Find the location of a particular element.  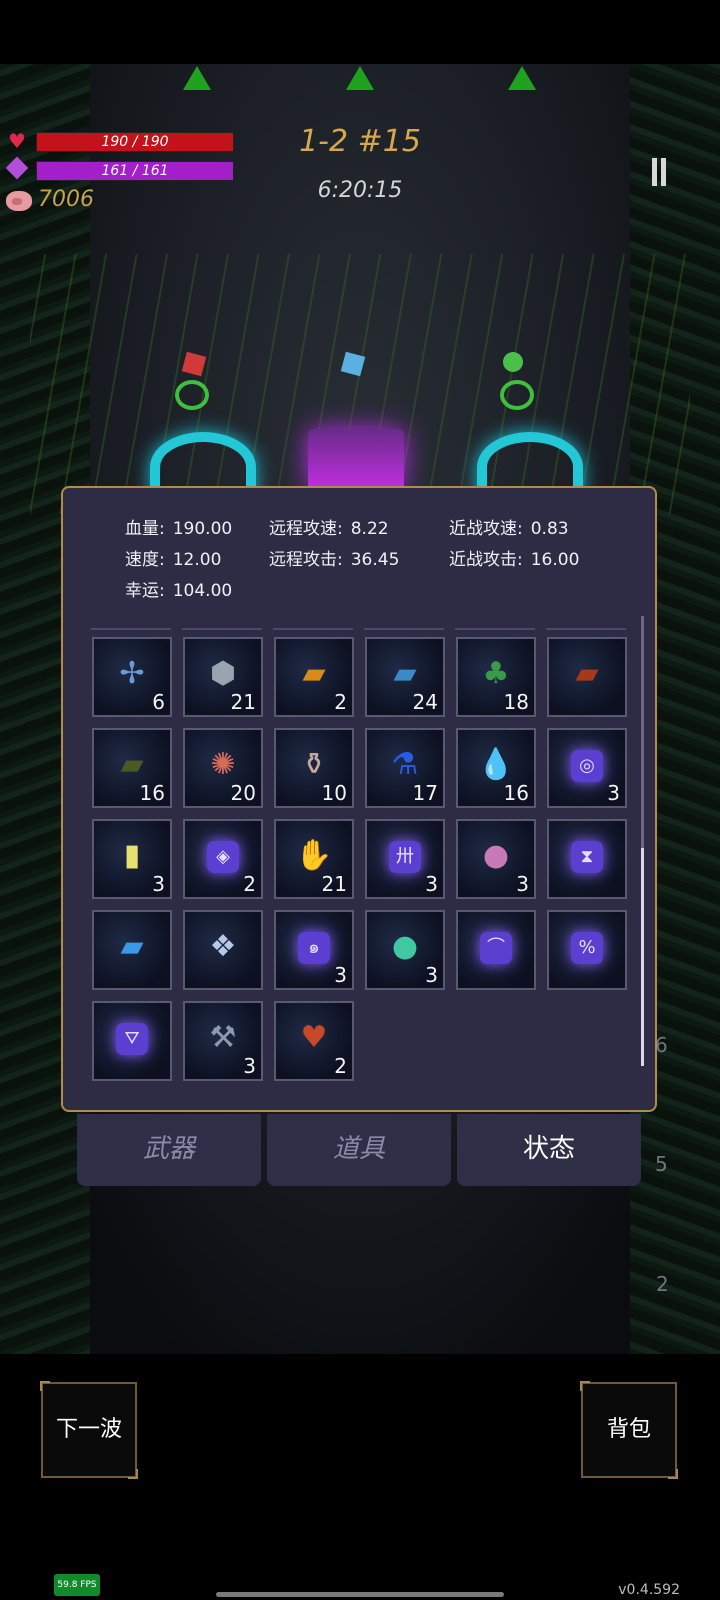

curve-rune-icon: ⌒ is located at coordinates (496, 948).